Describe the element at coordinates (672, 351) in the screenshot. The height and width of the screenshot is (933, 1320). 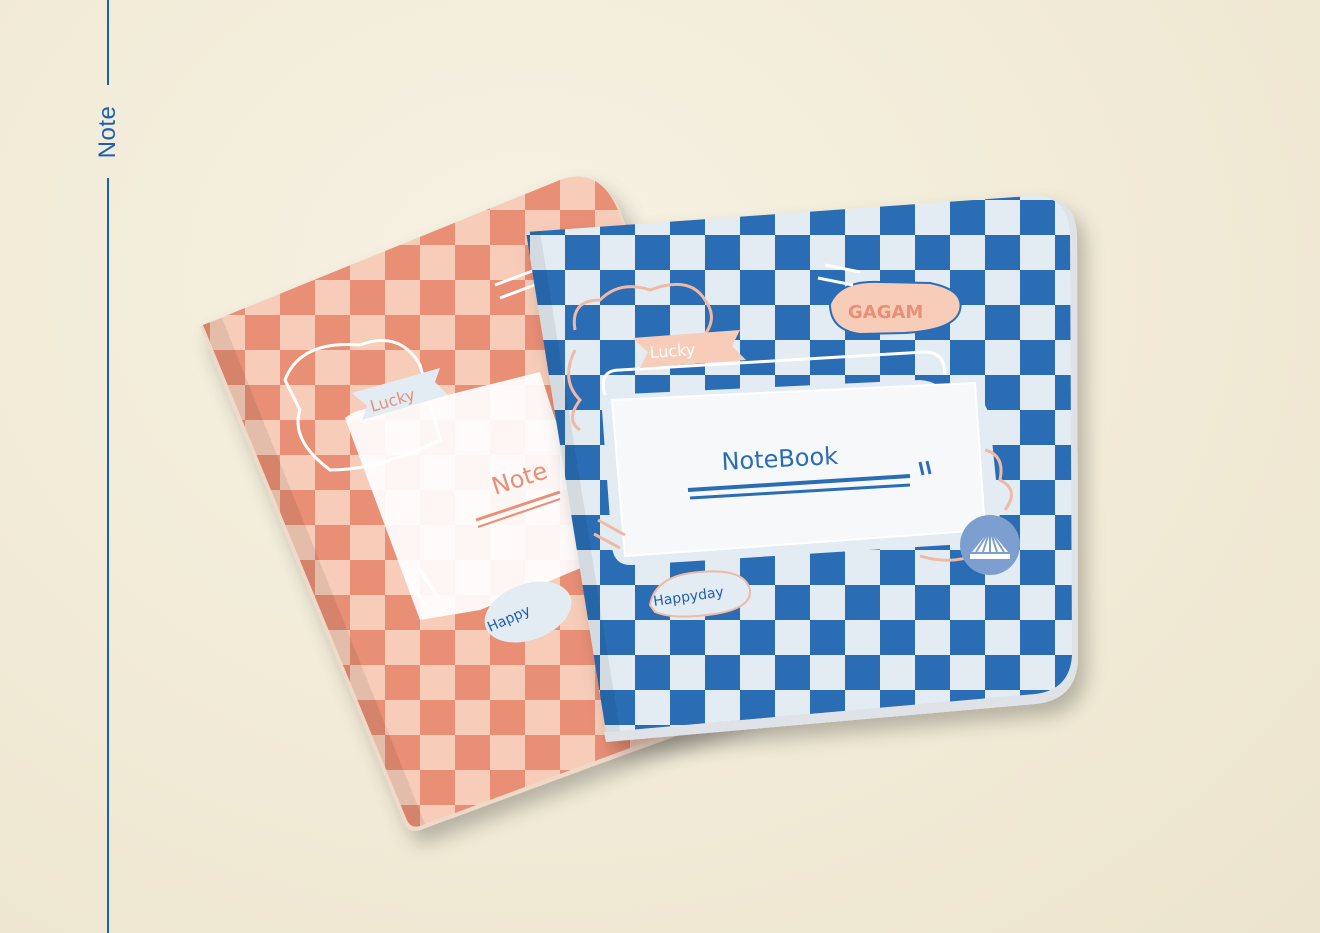
I see `front-lucky-text: Lucky` at that location.